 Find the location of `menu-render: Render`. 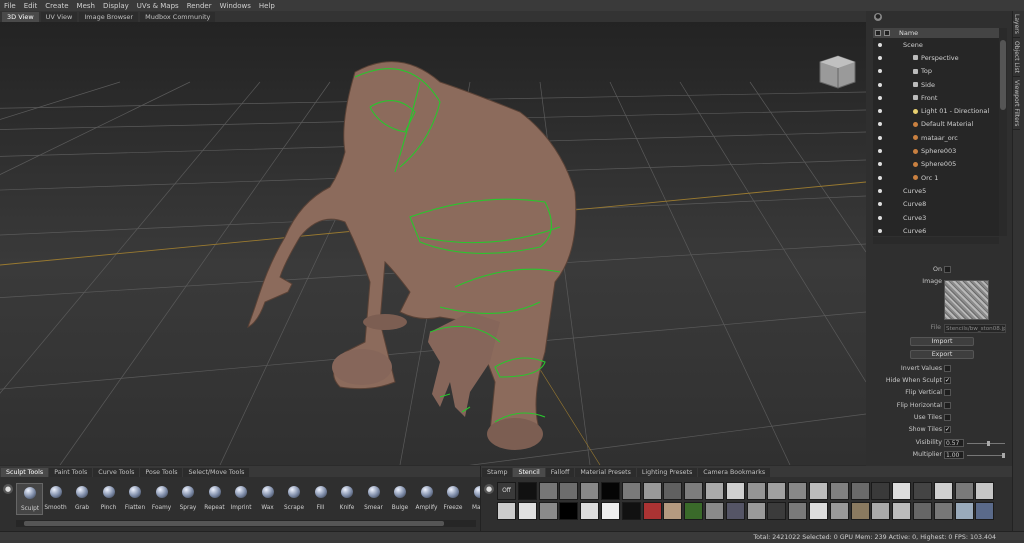

menu-render: Render is located at coordinates (199, 6).